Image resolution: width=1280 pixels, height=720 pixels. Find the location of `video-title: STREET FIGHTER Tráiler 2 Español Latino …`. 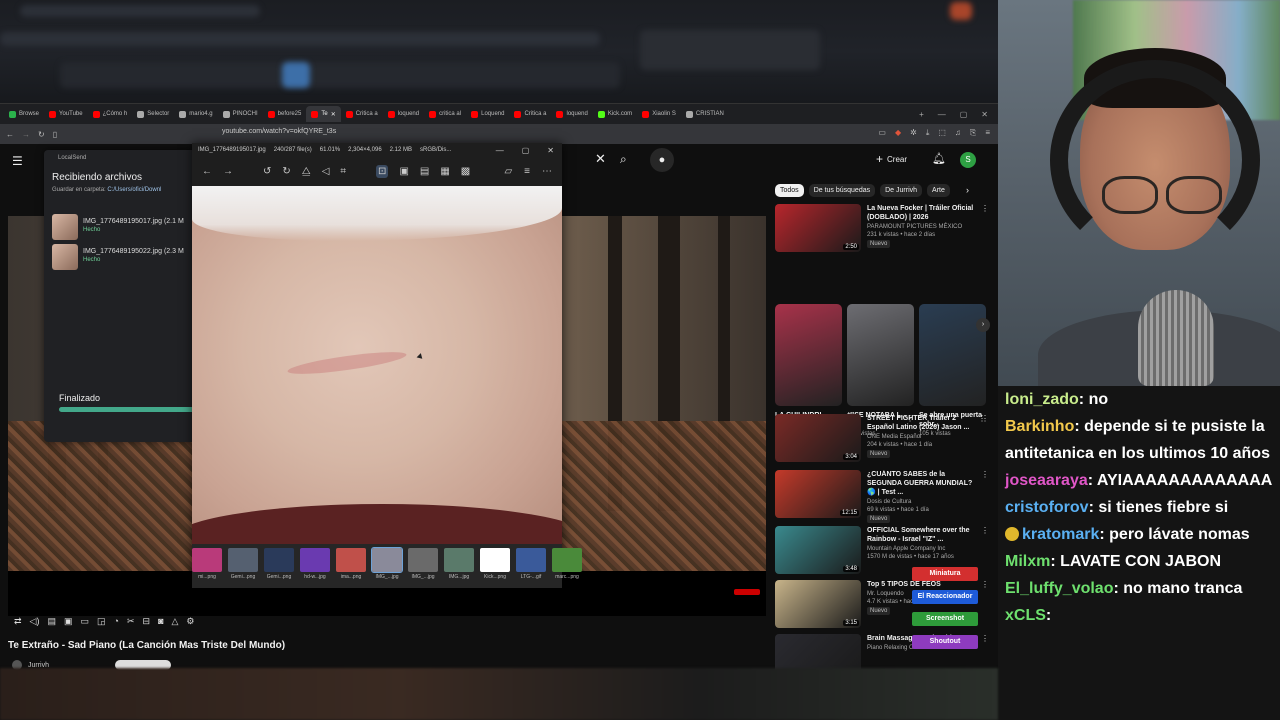

video-title: STREET FIGHTER Tráiler 2 Español Latino … is located at coordinates (921, 423).